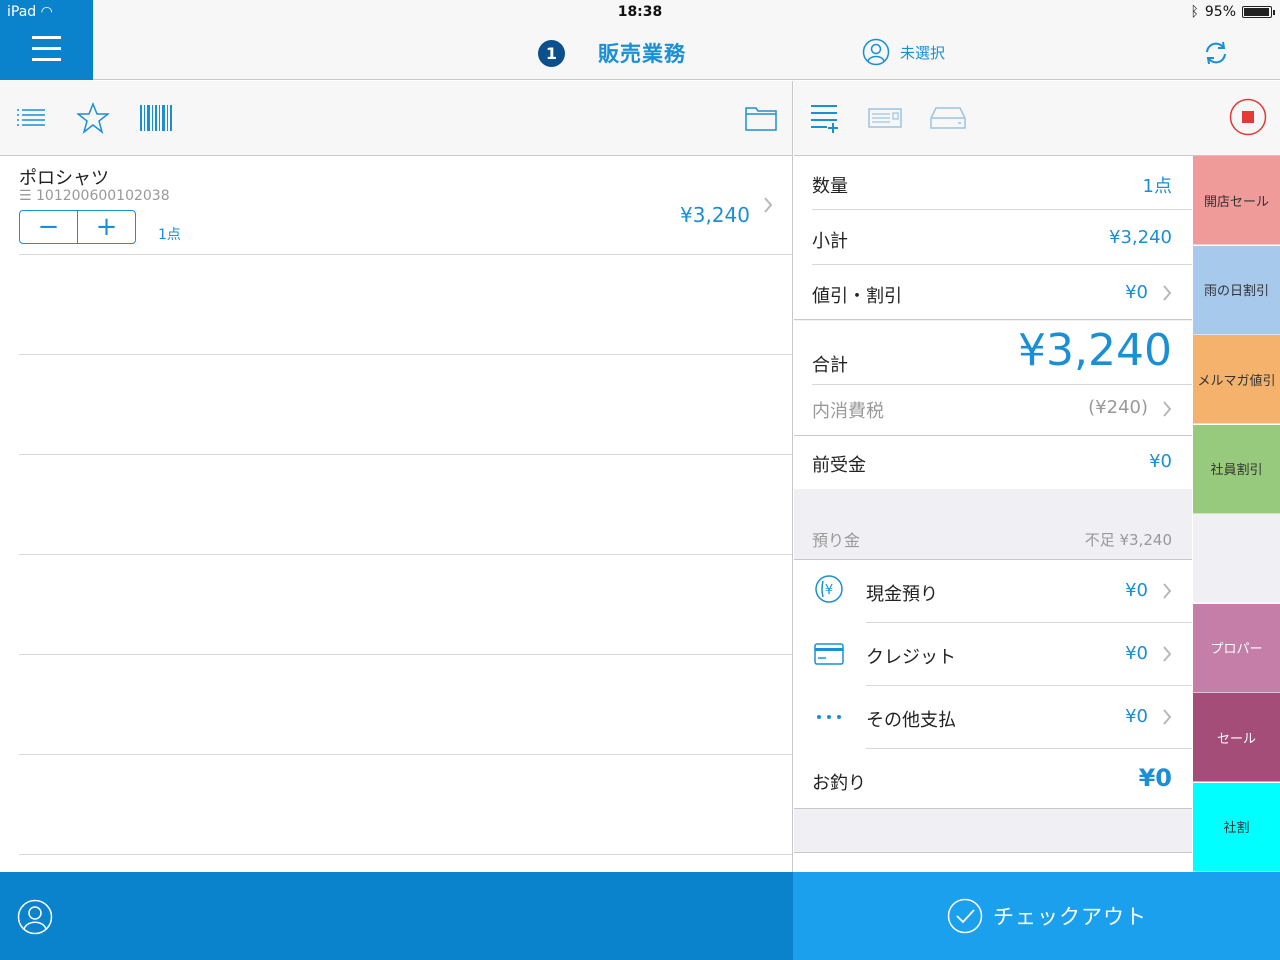 The image size is (1280, 960). I want to click on register-number-badge: 1, so click(551, 53).